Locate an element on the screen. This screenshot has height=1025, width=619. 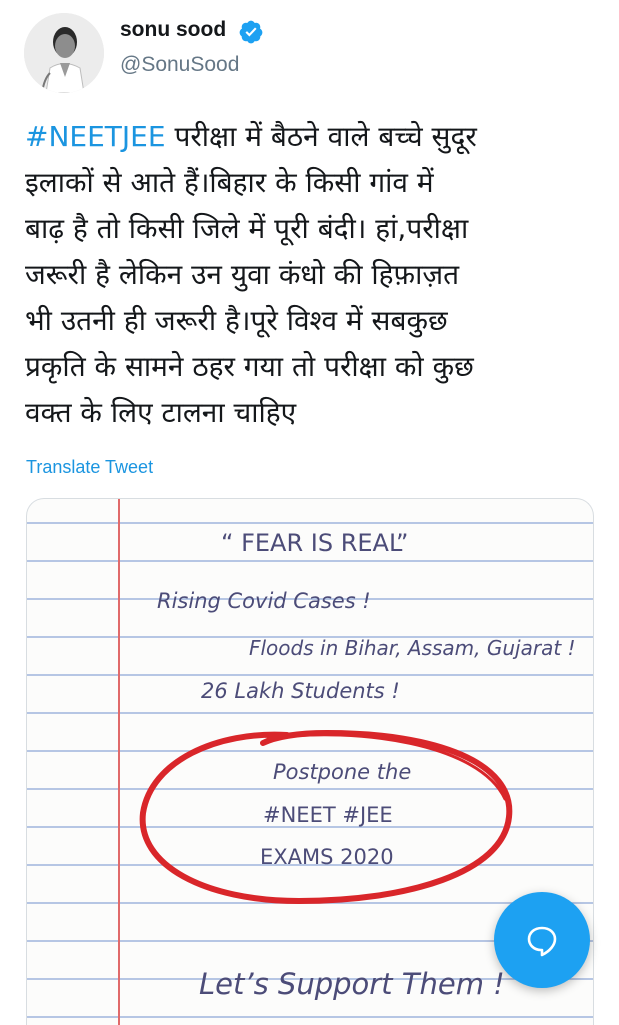
hashtag-link: #NEETJEE is located at coordinates (95, 136).